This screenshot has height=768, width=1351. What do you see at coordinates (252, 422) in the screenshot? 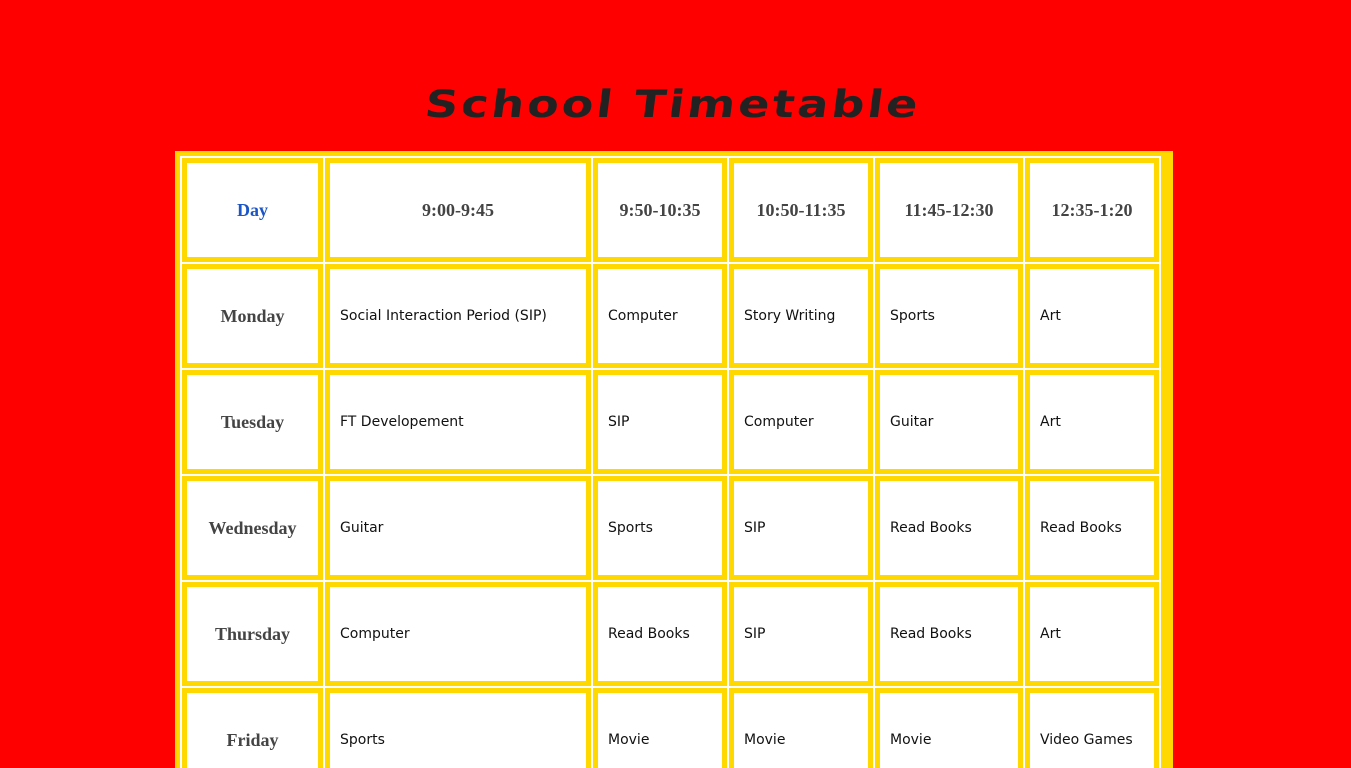
I see `day-cell: Tuesday` at bounding box center [252, 422].